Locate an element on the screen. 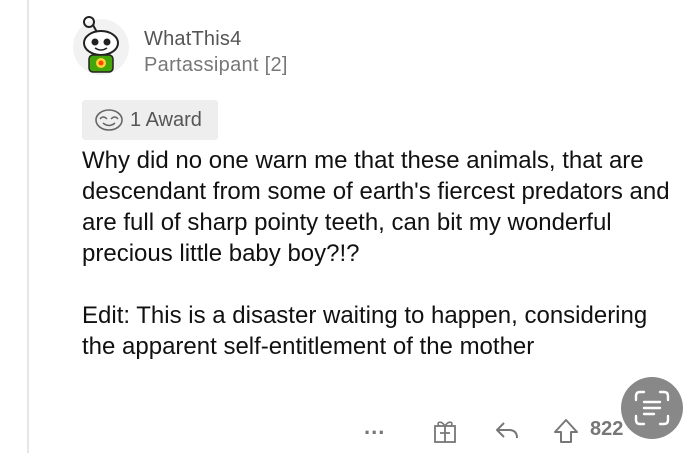  vote-score: 822 is located at coordinates (607, 429).